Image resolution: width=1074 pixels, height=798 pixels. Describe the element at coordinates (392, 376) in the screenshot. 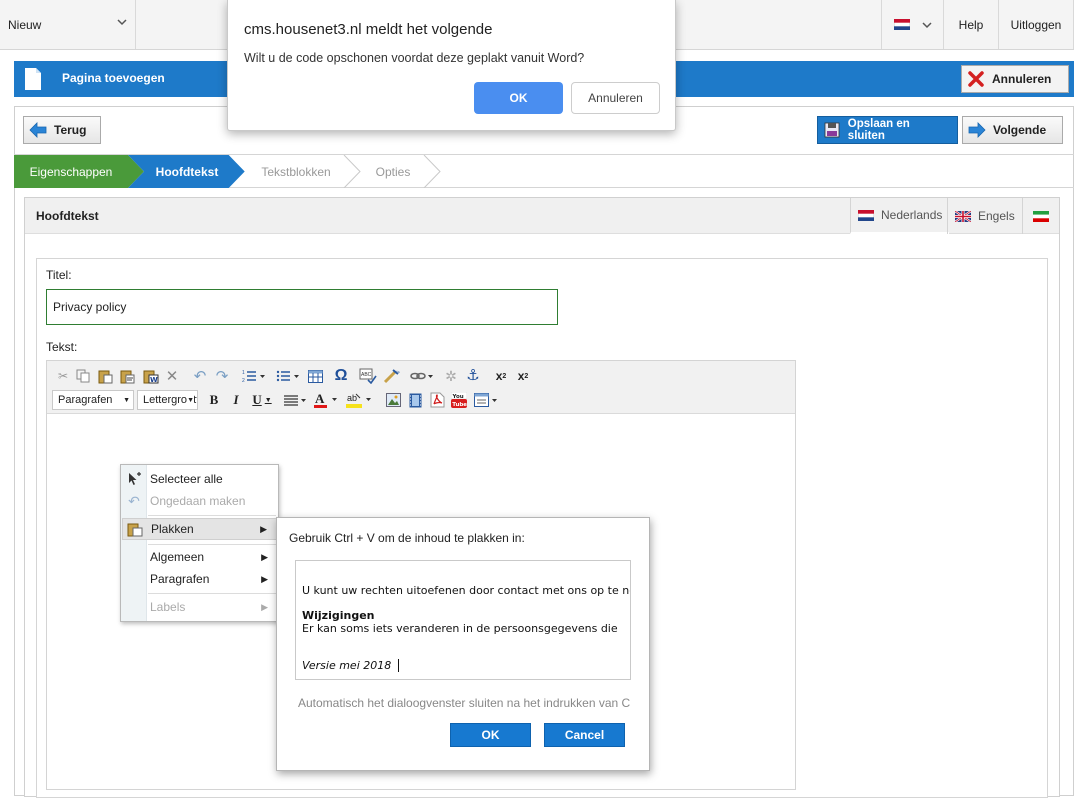

I see `source-icon: <>` at that location.